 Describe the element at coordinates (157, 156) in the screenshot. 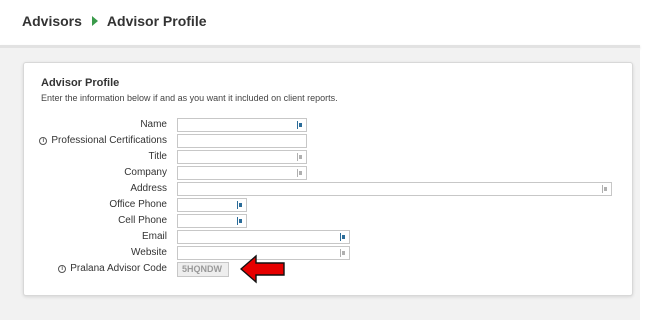

I see `title-label: Title` at that location.